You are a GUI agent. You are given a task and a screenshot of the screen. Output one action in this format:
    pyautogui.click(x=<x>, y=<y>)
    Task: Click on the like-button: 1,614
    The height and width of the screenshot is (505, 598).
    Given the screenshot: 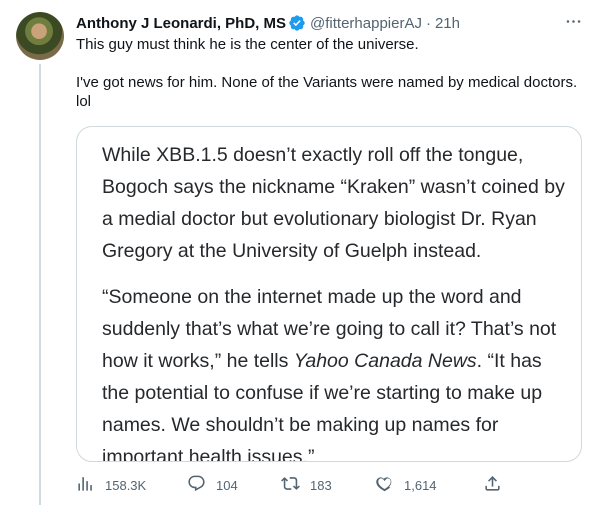 What is the action you would take?
    pyautogui.click(x=406, y=485)
    